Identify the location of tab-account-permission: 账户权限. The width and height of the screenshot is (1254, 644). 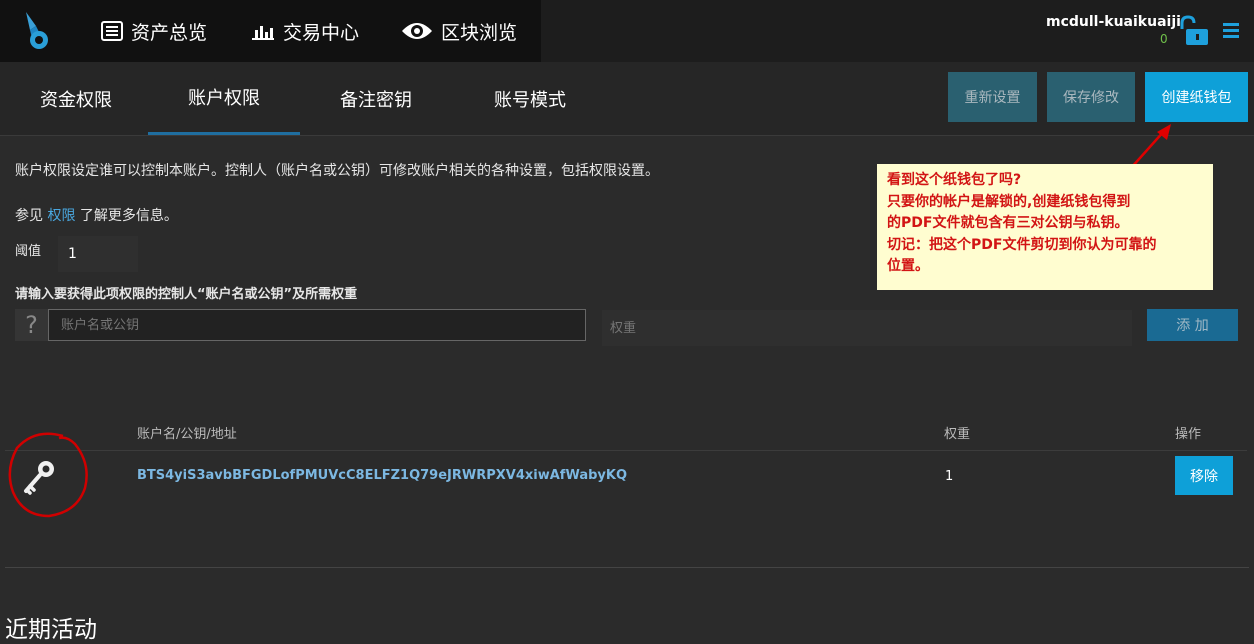
(224, 98).